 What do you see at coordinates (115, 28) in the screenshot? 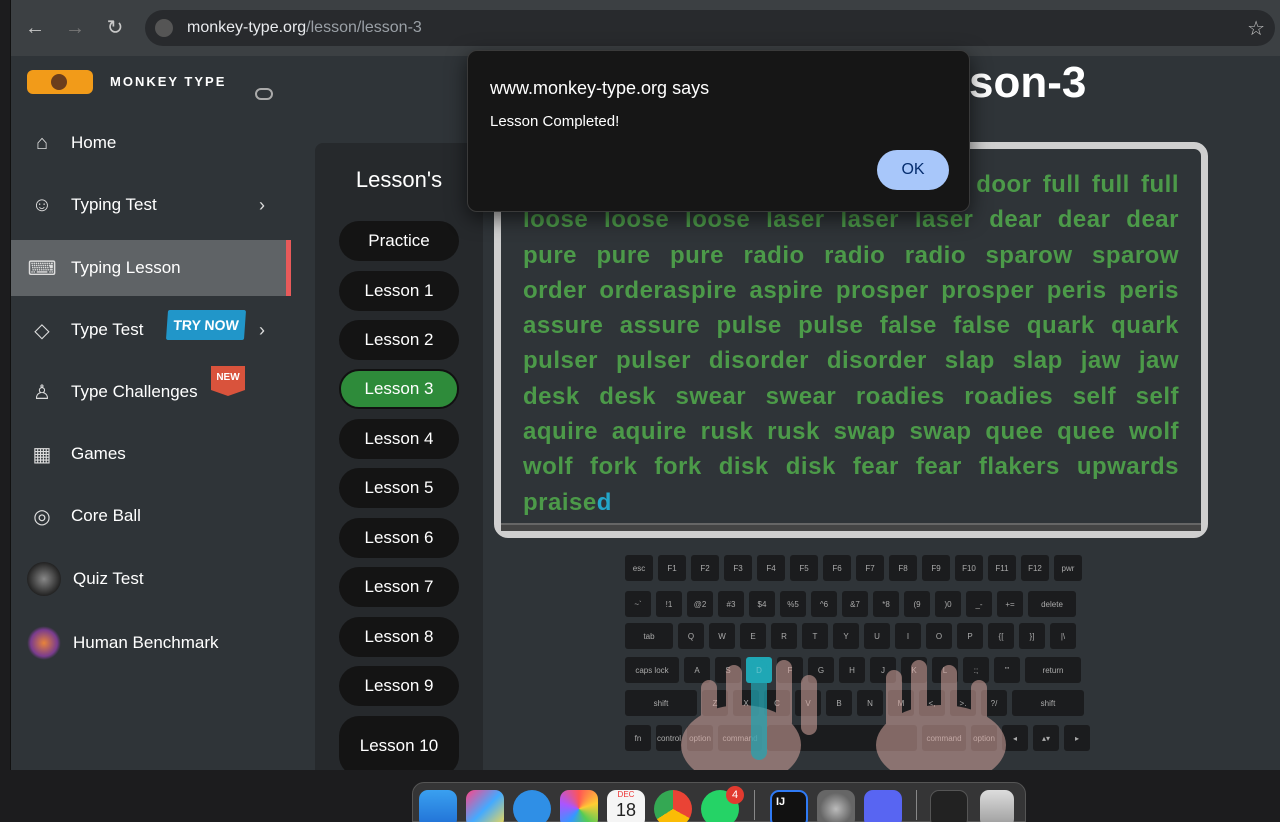
I see `reload-icon: ↻` at bounding box center [115, 28].